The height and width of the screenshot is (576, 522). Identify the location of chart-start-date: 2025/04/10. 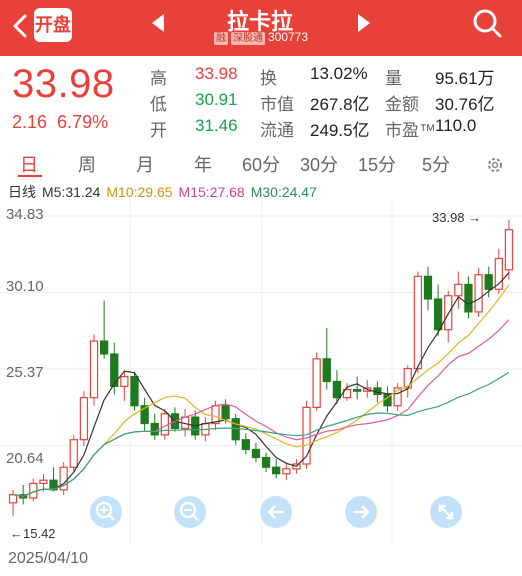
(48, 558).